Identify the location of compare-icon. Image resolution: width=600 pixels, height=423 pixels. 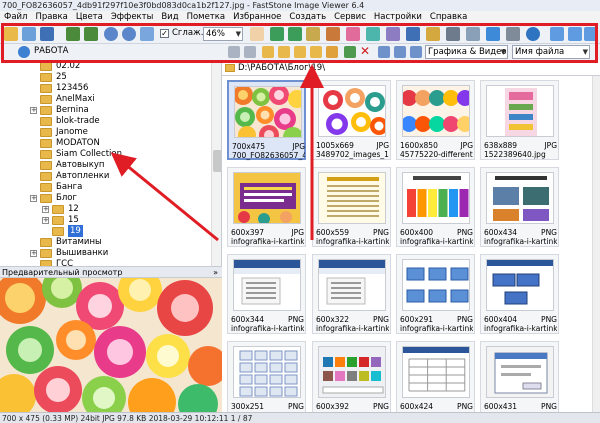
(393, 34).